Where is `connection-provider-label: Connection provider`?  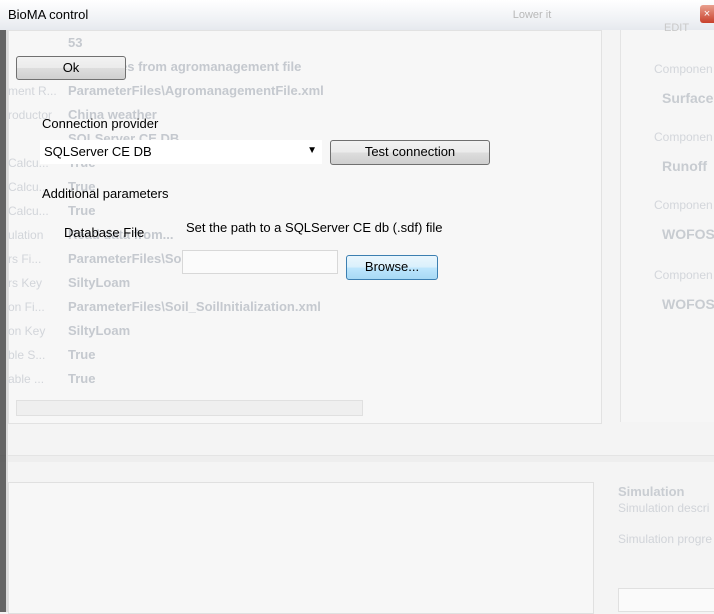 connection-provider-label: Connection provider is located at coordinates (100, 123).